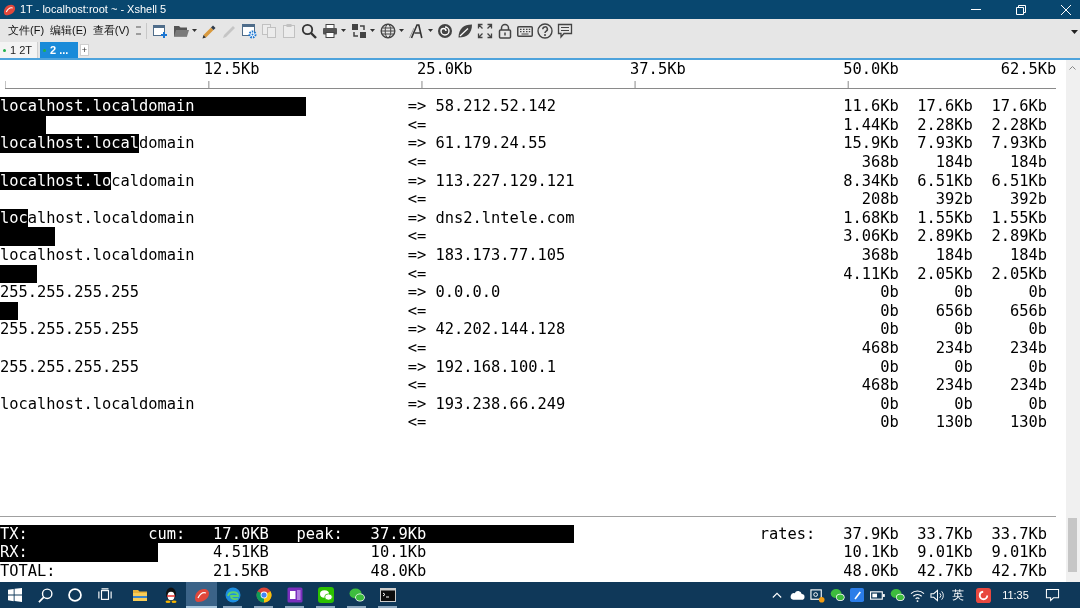  What do you see at coordinates (241, 552) in the screenshot?
I see `cumulative-value: 4.51KB` at bounding box center [241, 552].